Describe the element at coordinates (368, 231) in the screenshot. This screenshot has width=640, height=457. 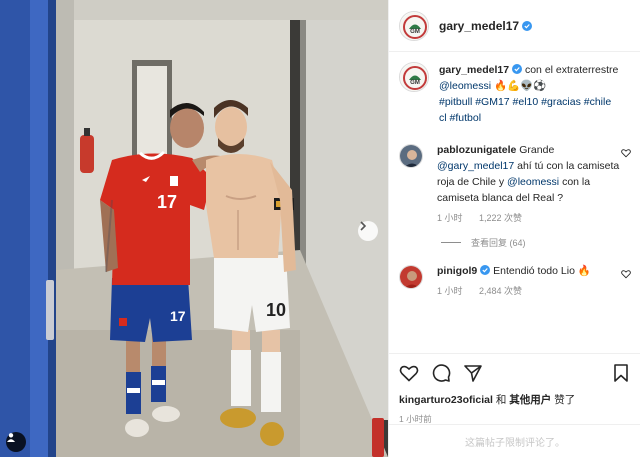
I see `next-image-button` at that location.